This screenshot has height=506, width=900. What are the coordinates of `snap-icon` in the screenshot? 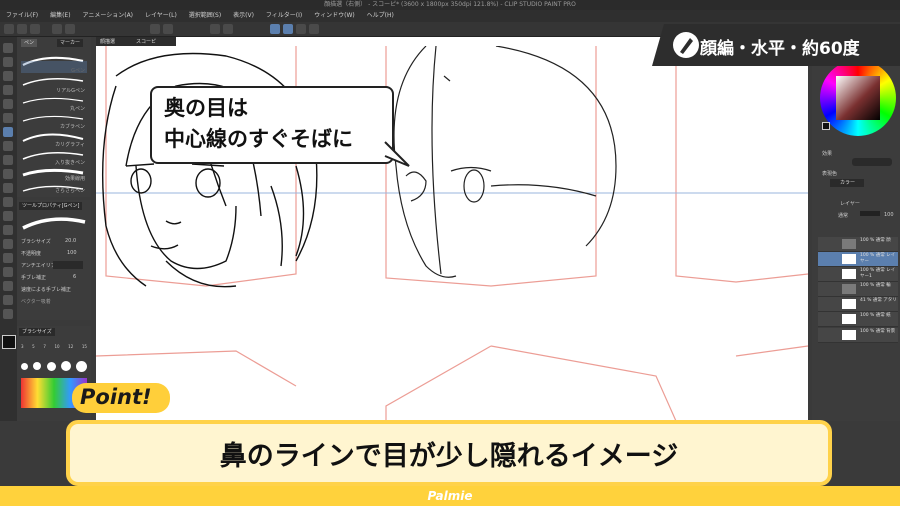 It's located at (215, 29).